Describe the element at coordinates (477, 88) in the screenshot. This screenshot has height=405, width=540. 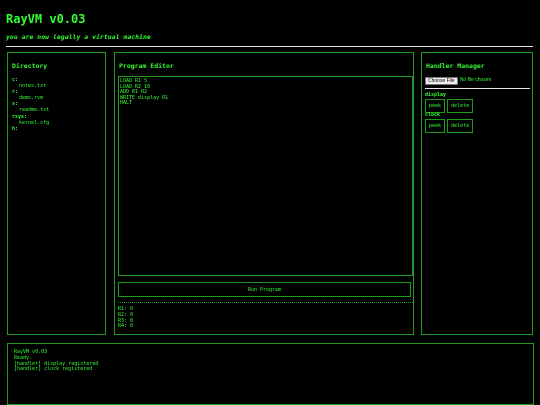
I see `handler-divider` at that location.